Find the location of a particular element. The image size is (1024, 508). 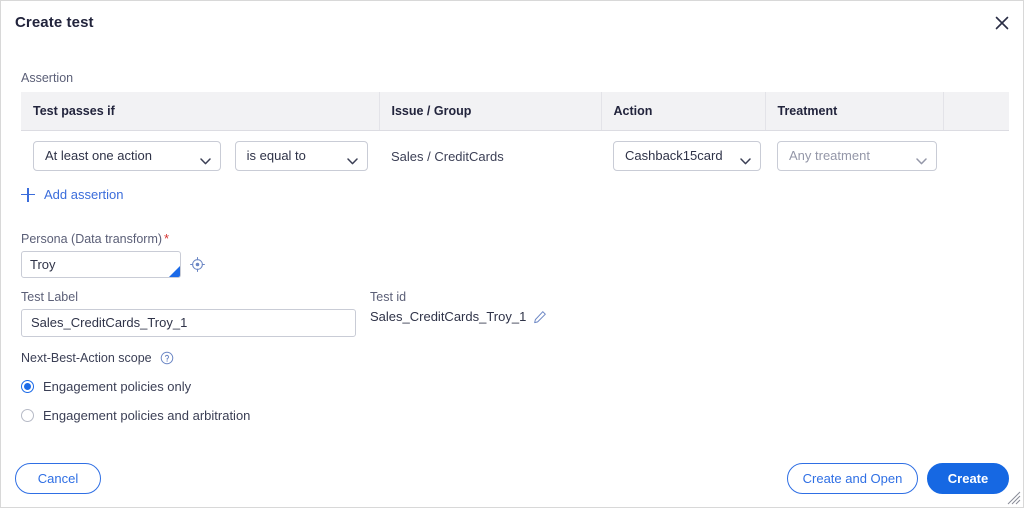

persona-field-group: Persona (Data transform) * Troy is located at coordinates (113, 254).